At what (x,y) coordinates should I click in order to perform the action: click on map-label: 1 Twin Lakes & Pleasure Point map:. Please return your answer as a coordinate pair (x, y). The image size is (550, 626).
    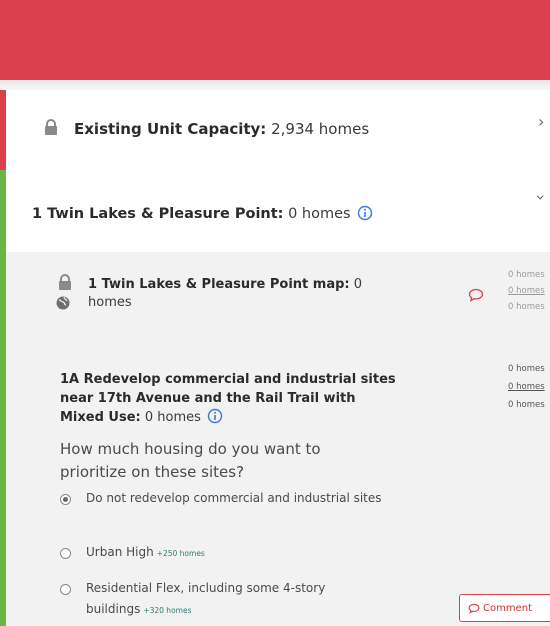
    Looking at the image, I should click on (219, 284).